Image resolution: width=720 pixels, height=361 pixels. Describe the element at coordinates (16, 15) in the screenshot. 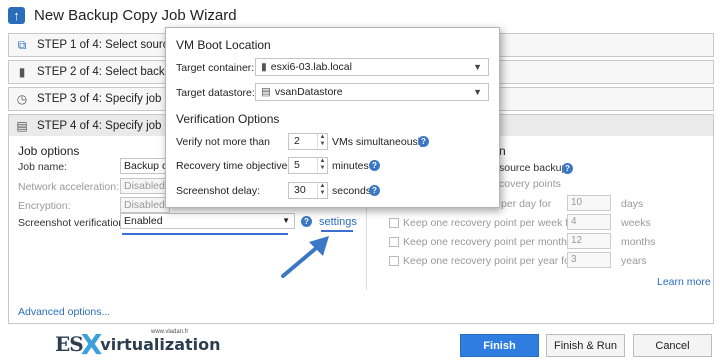

I see `wizard-arrow-icon: ↑` at that location.